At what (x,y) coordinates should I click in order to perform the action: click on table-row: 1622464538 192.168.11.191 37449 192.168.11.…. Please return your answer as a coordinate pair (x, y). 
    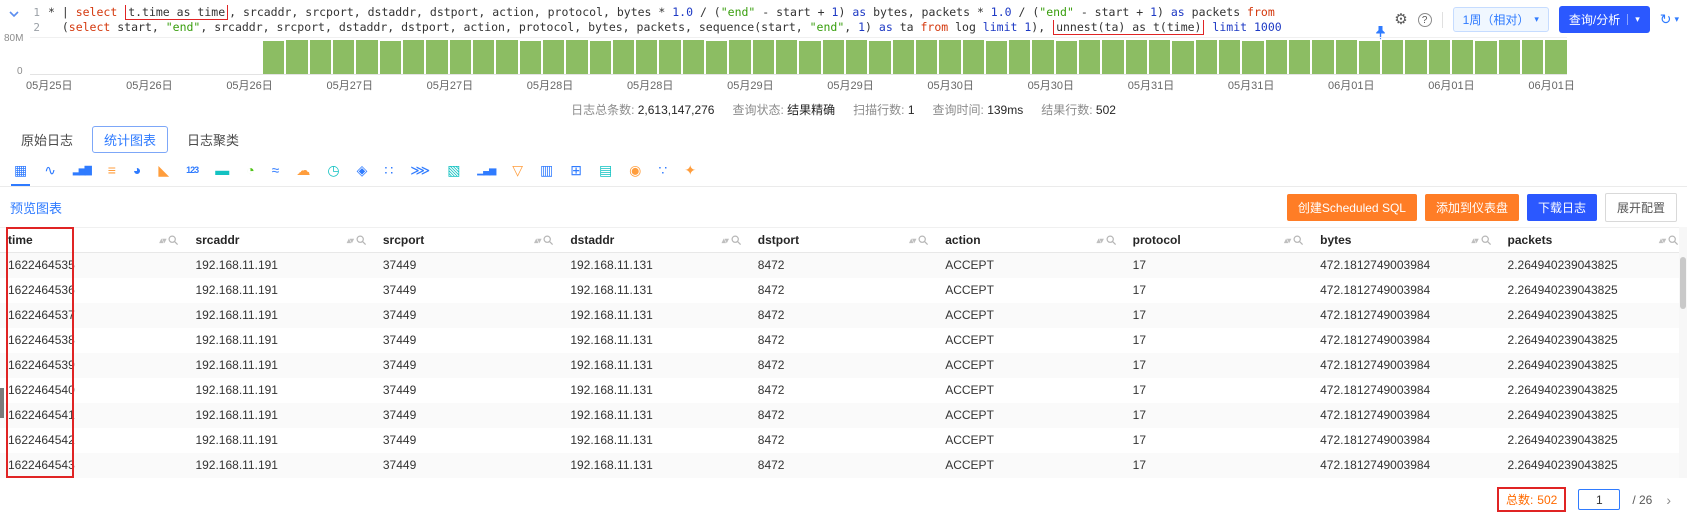
    Looking at the image, I should click on (843, 340).